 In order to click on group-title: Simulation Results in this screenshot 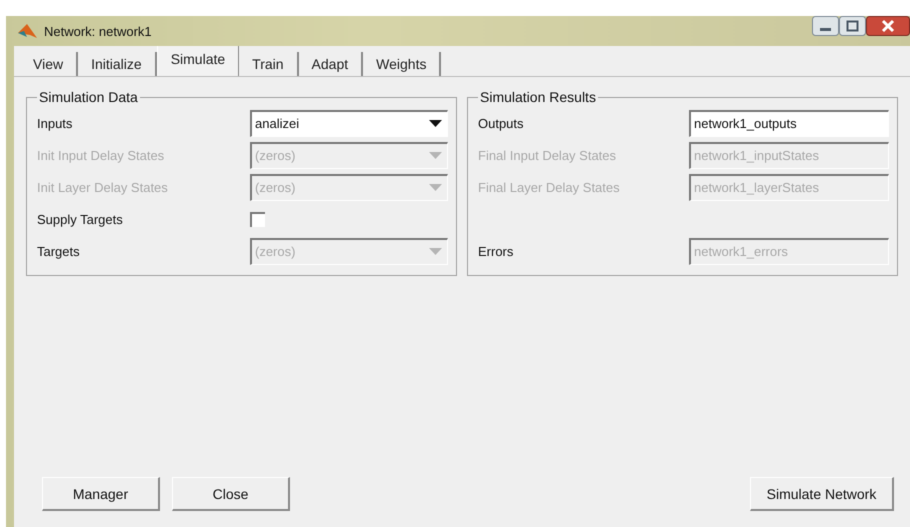, I will do `click(538, 97)`.